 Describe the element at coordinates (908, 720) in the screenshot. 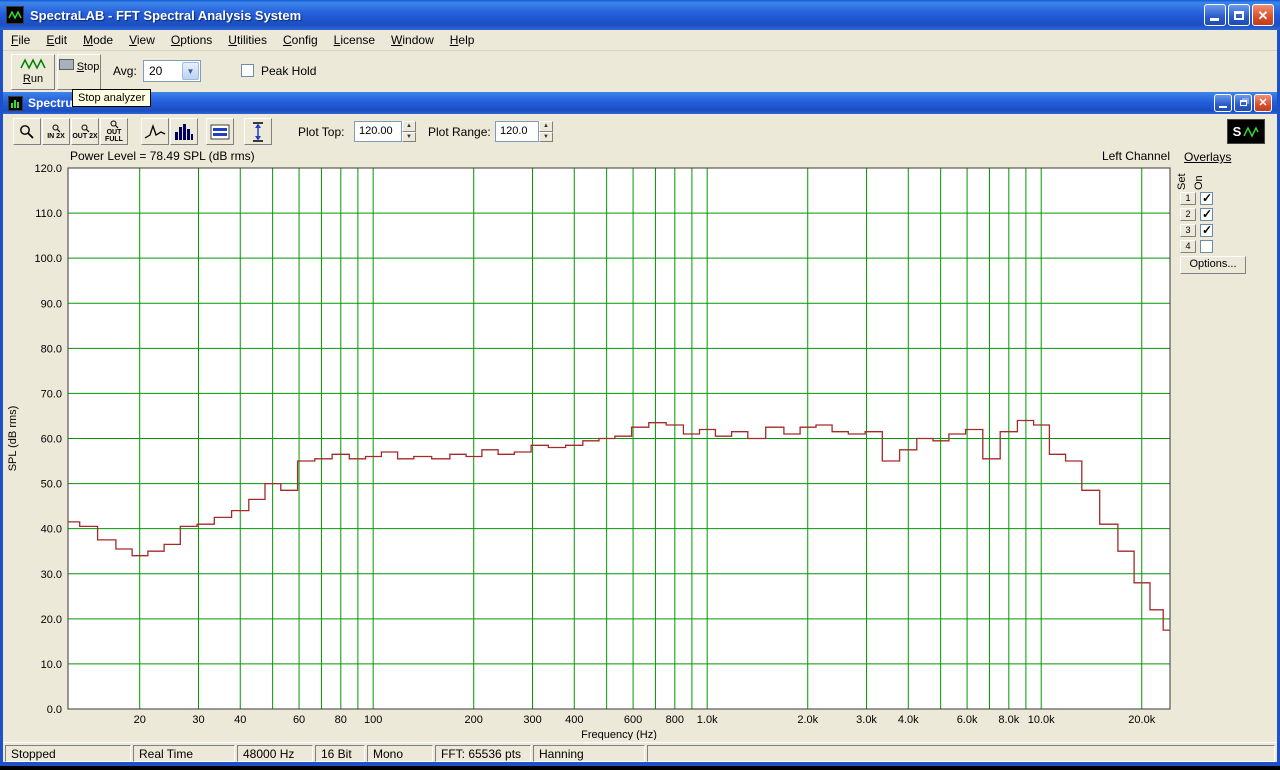

I see `svg-text: 4.0k` at that location.